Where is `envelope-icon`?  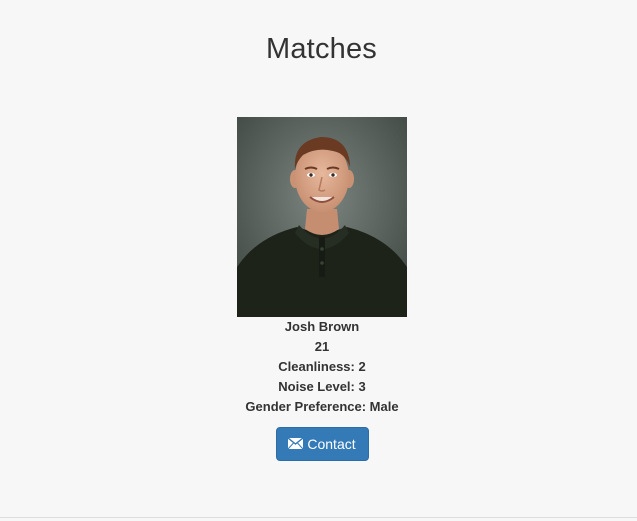 envelope-icon is located at coordinates (296, 443).